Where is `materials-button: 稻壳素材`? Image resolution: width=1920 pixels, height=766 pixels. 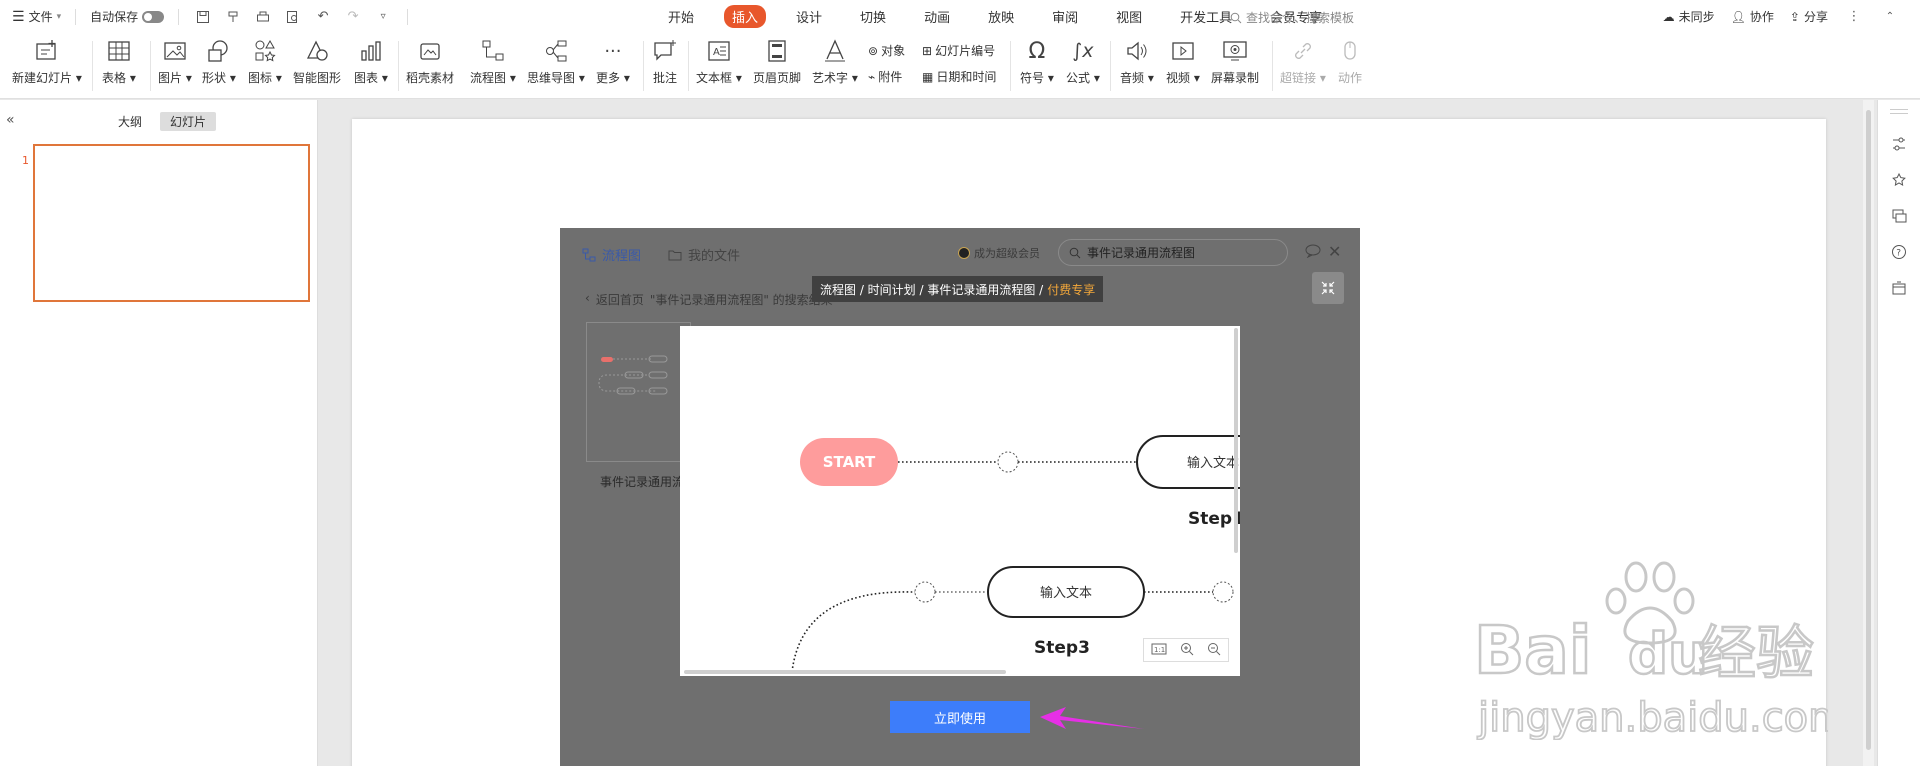
materials-button: 稻壳素材 is located at coordinates (430, 61).